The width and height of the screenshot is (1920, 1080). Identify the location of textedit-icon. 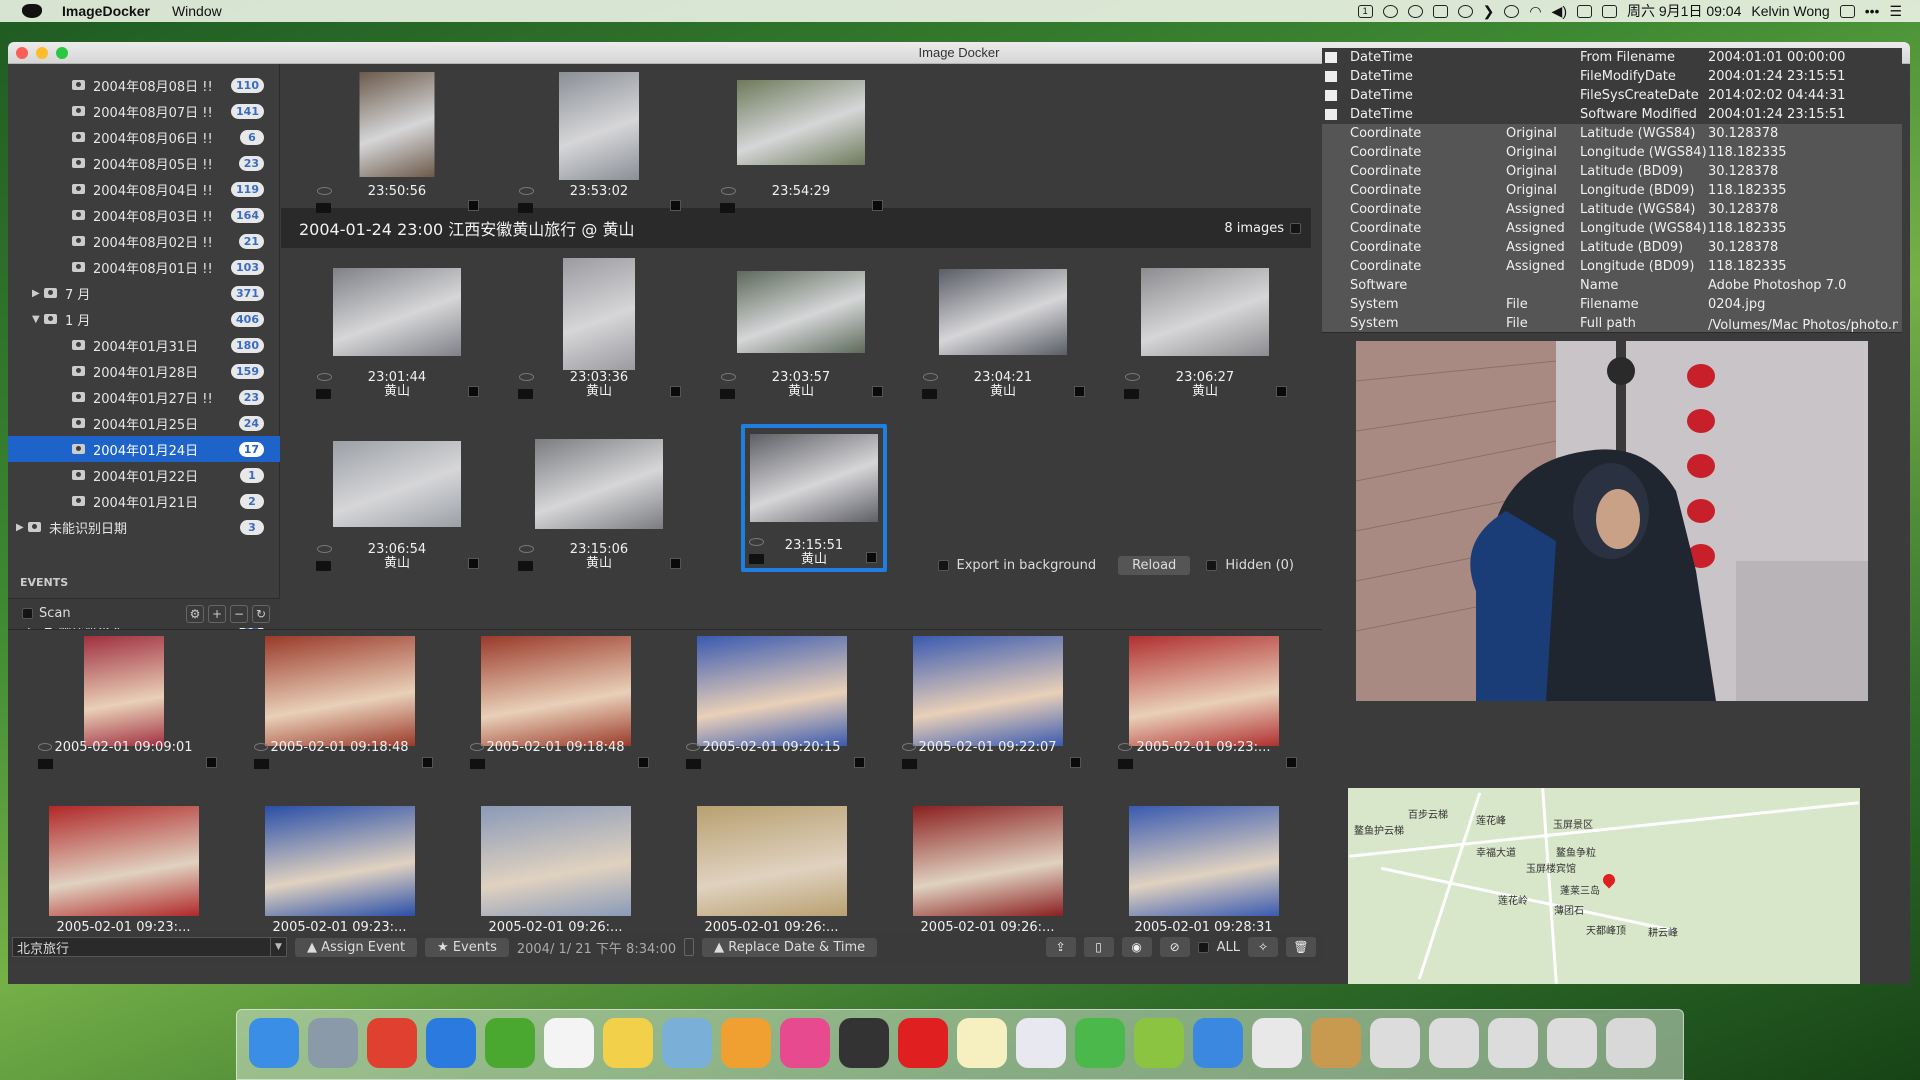
(1041, 1043).